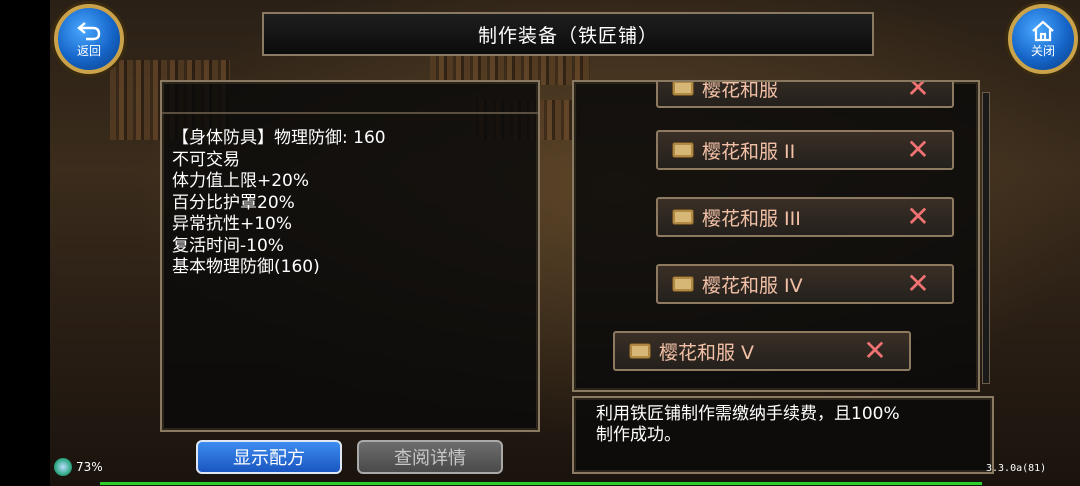 The image size is (1080, 486). I want to click on stat-line: 不可交易, so click(206, 159).